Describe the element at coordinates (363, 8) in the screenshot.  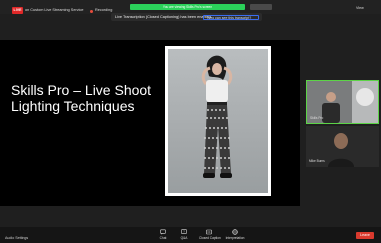
I see `view-button: View` at that location.